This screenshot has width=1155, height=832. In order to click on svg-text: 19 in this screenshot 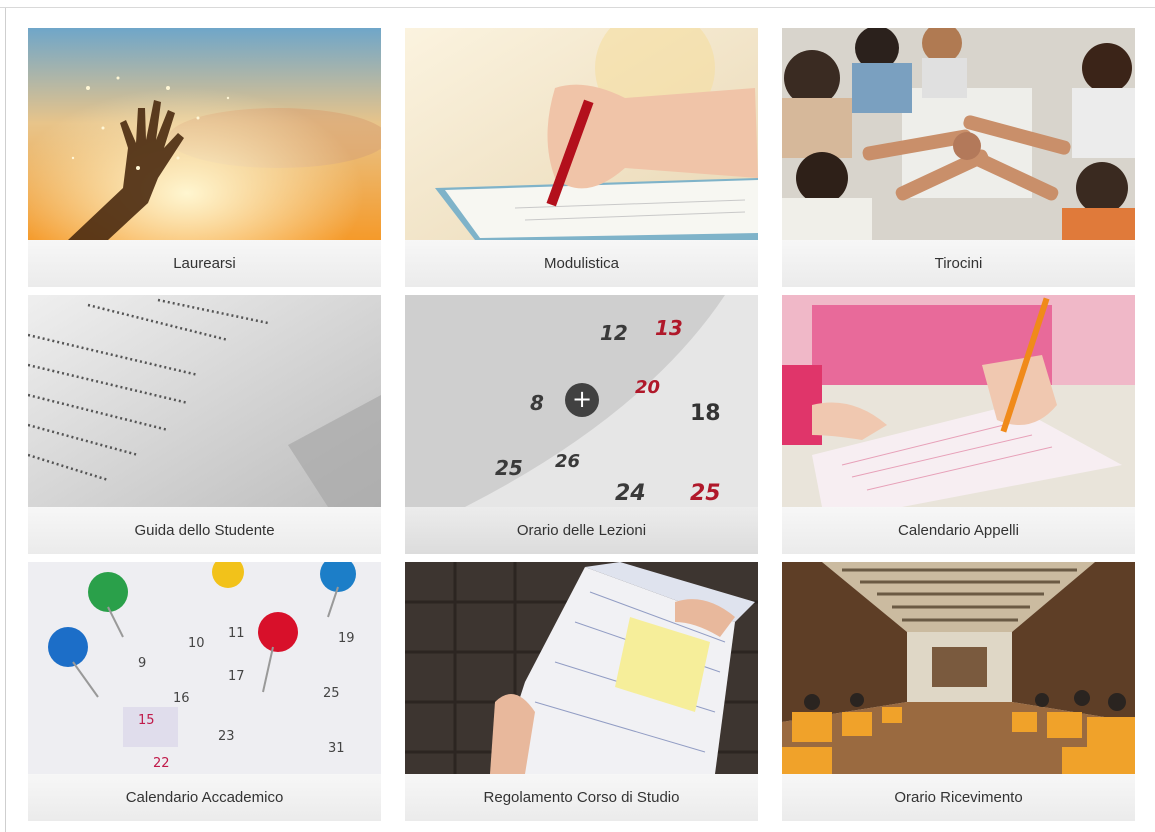, I will do `click(346, 638)`.